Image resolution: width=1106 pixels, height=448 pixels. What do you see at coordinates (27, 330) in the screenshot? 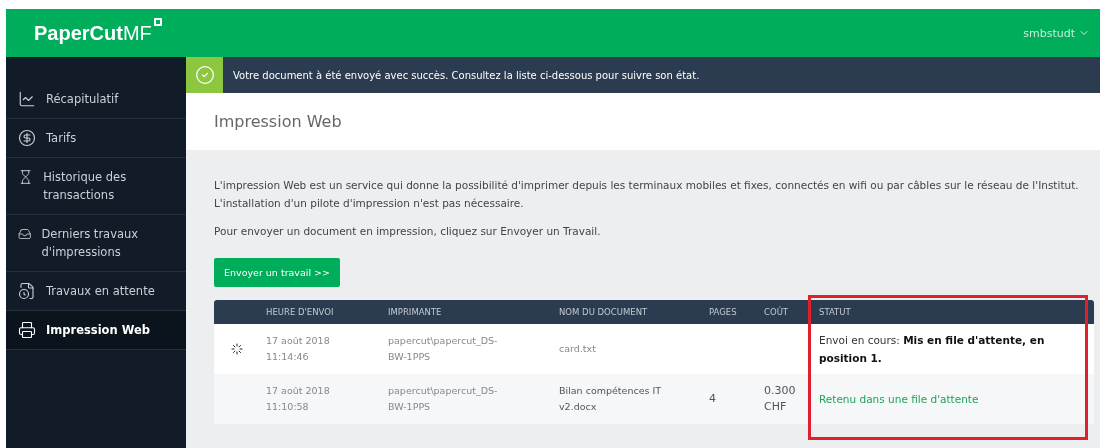
I see `printer-icon` at bounding box center [27, 330].